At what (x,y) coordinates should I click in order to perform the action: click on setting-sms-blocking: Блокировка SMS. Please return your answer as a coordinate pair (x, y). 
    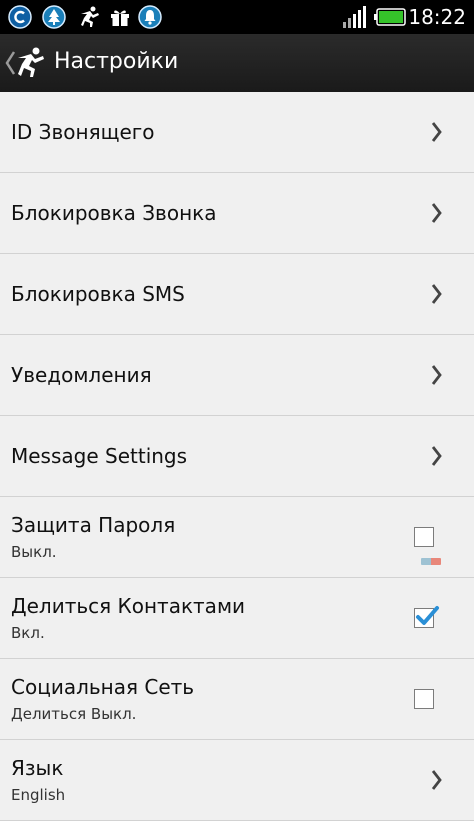
    Looking at the image, I should click on (237, 294).